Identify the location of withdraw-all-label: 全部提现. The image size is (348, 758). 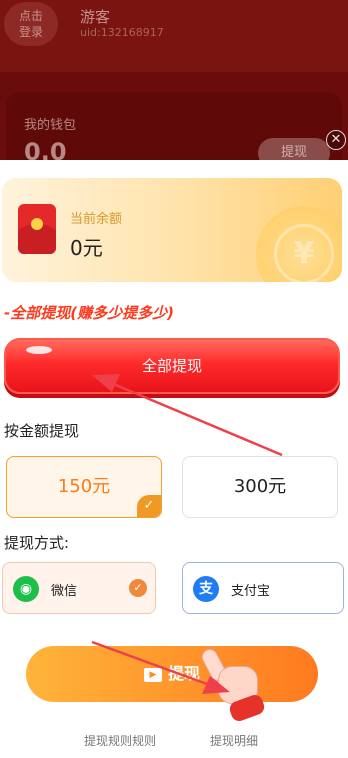
(171, 366).